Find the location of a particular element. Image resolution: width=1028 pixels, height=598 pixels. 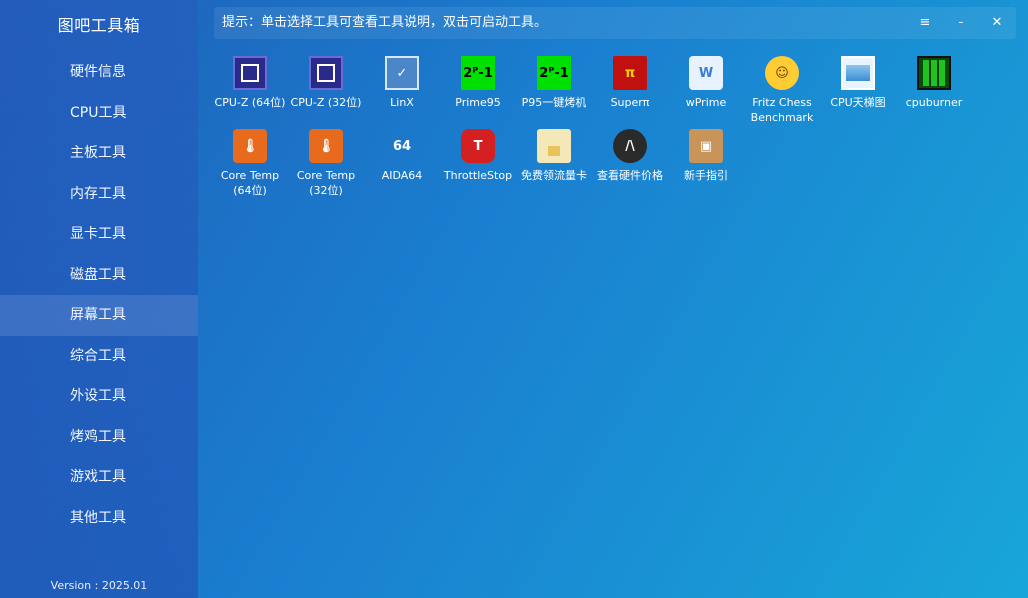

tool-label: CPU-Z (32位) is located at coordinates (326, 102).